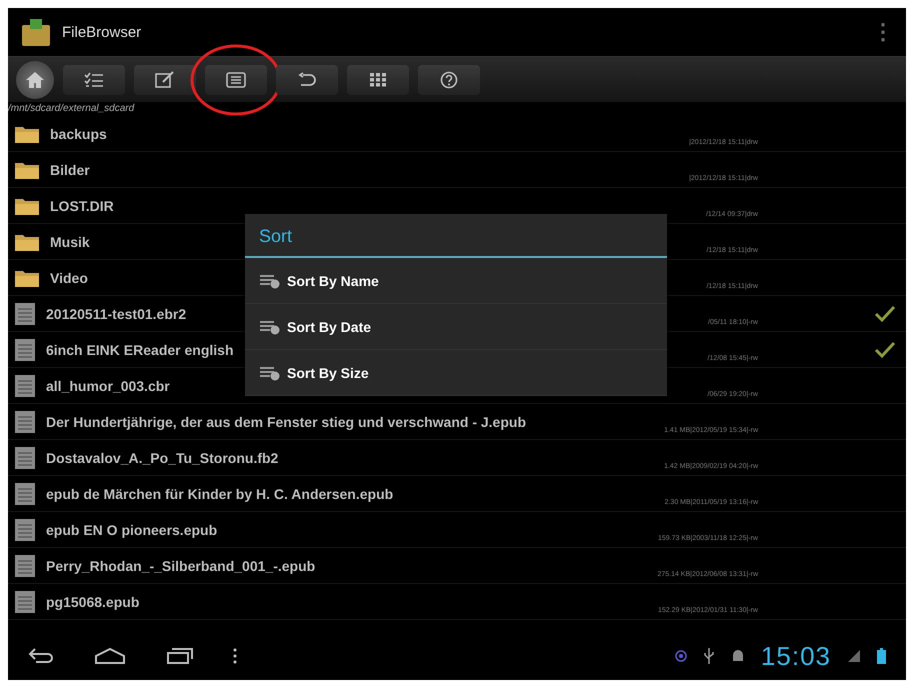  I want to click on file-name: Der Hundertjährige, der aus dem Fenster stieg und verschwand - J.epub, so click(286, 422).